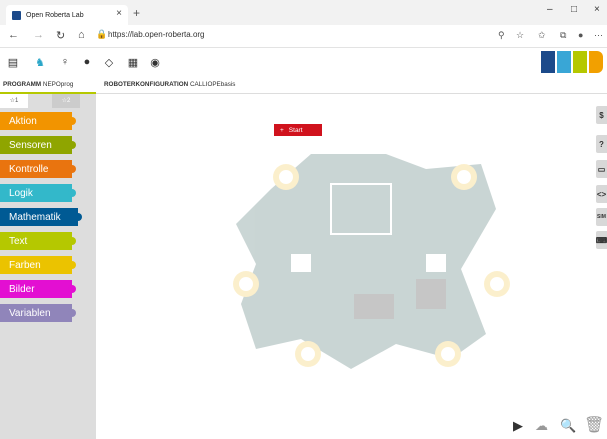  What do you see at coordinates (38, 241) in the screenshot?
I see `category-text: Text` at bounding box center [38, 241].